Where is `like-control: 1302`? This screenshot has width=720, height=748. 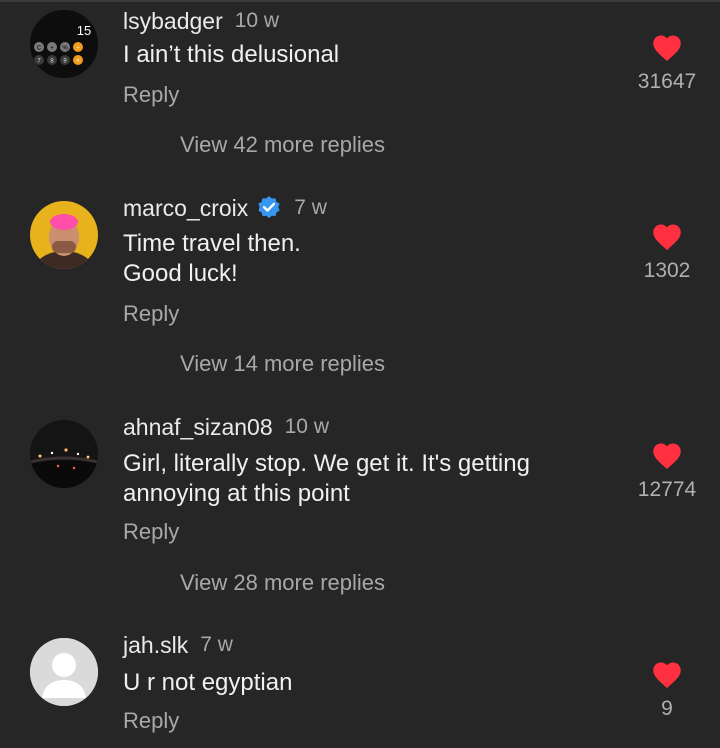
like-control: 1302 is located at coordinates (667, 253).